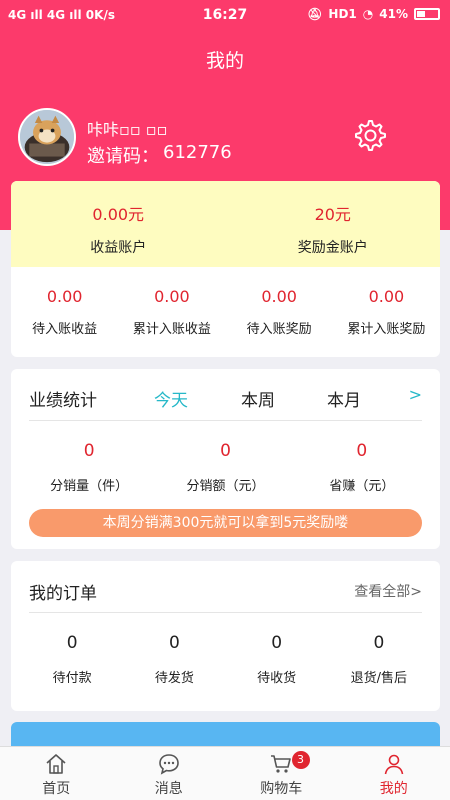 The width and height of the screenshot is (450, 800). Describe the element at coordinates (258, 398) in the screenshot. I see `tab-week: 本周` at that location.